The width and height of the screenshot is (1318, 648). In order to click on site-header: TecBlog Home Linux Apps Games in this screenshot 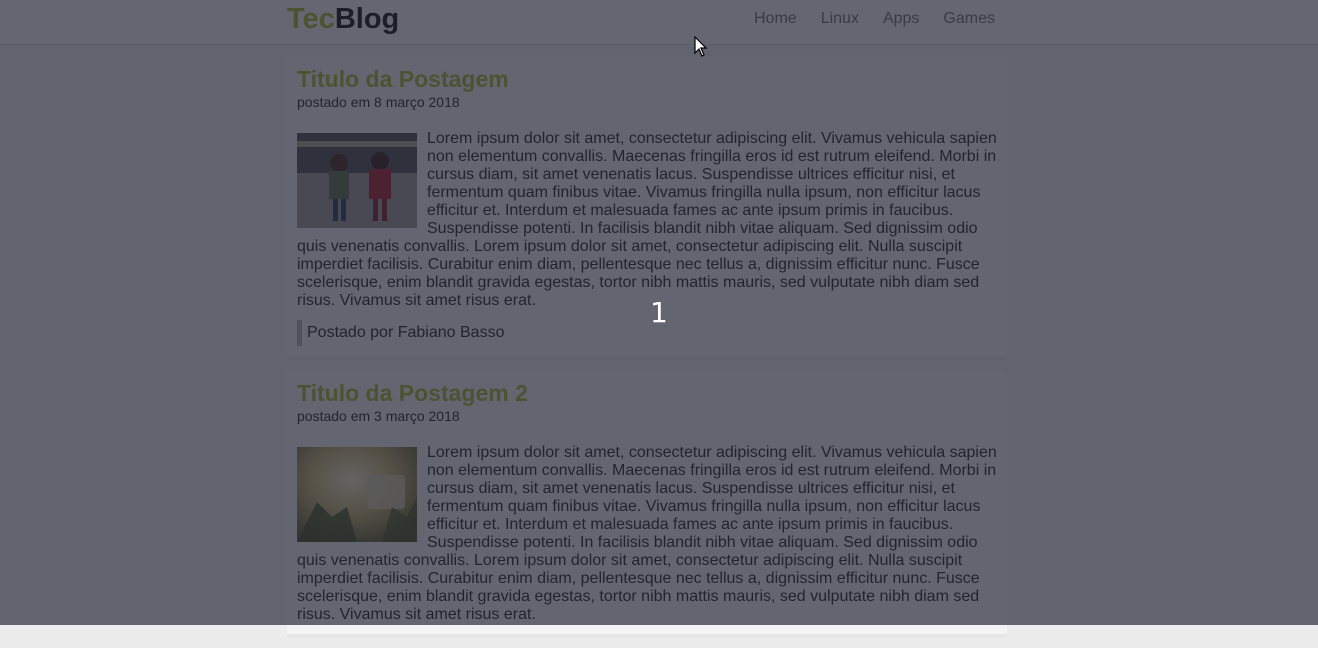, I will do `click(659, 22)`.